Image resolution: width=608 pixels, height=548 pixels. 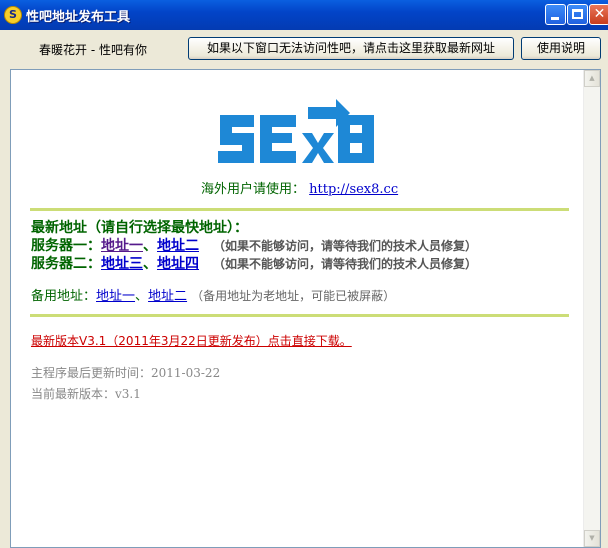 I want to click on update-time-label: 主程序最后更新时间：, so click(x=91, y=373).